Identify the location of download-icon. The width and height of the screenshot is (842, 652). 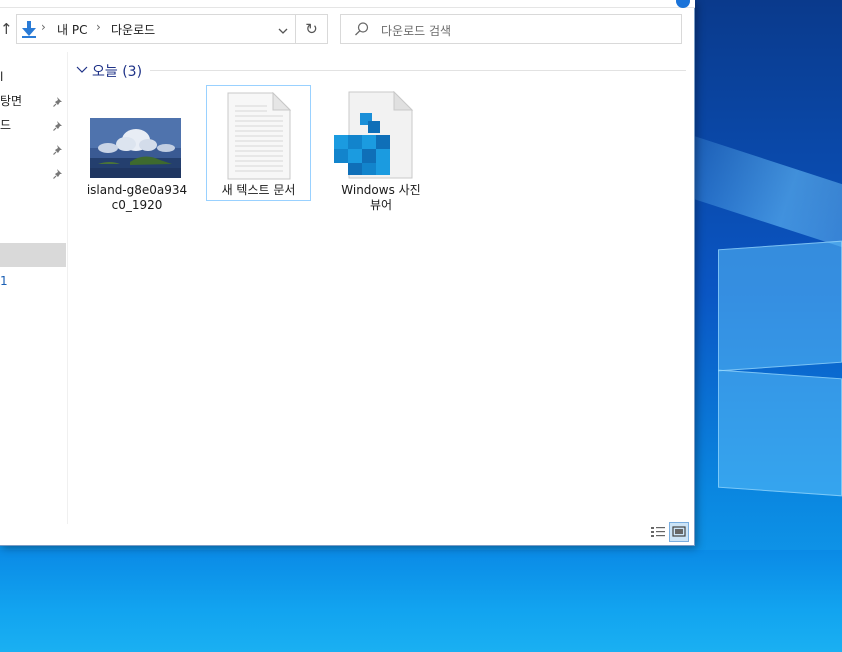
(29, 29).